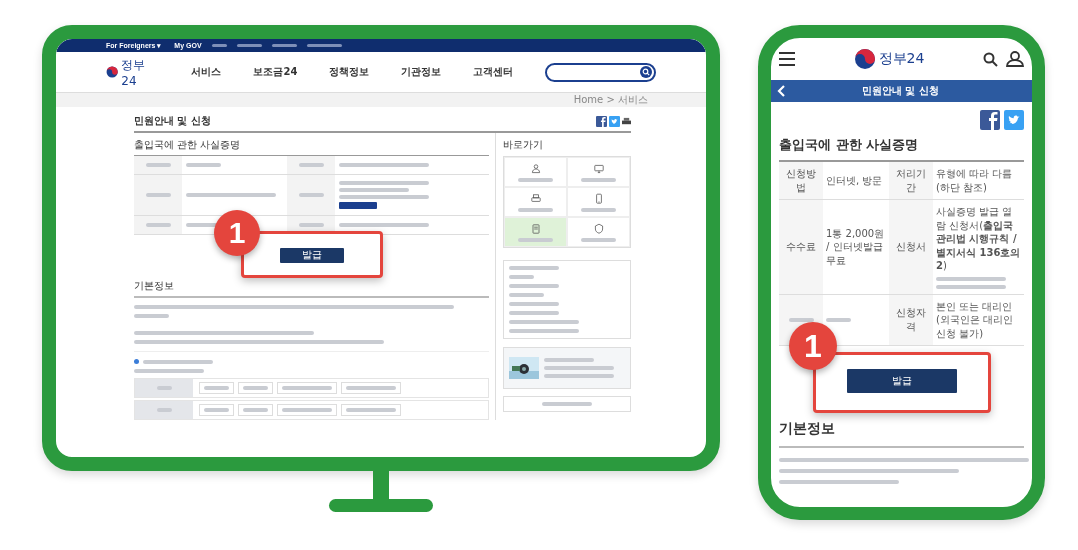 This screenshot has width=1078, height=550. I want to click on table-label: 신청방법, so click(801, 180).